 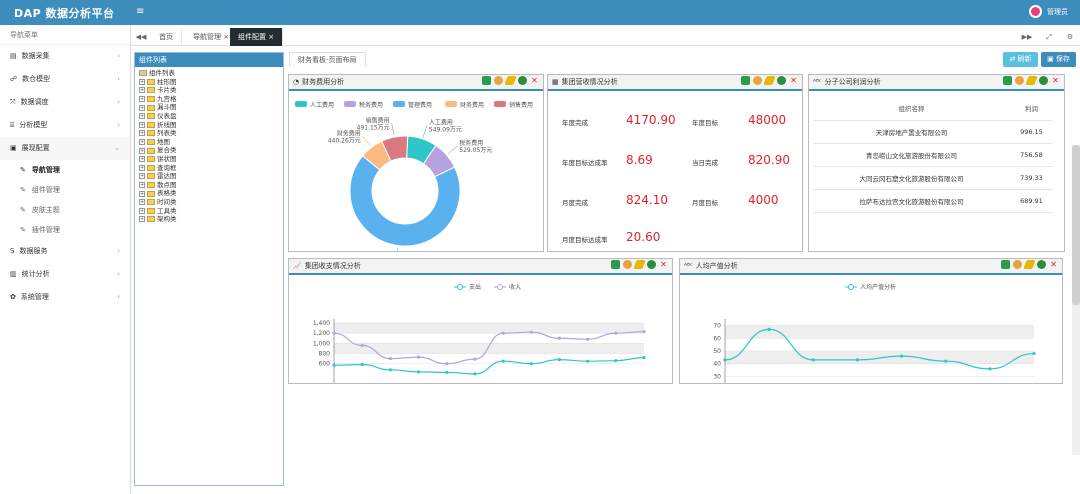 What do you see at coordinates (209, 193) in the screenshot?
I see `tree-node: + 表格类` at bounding box center [209, 193].